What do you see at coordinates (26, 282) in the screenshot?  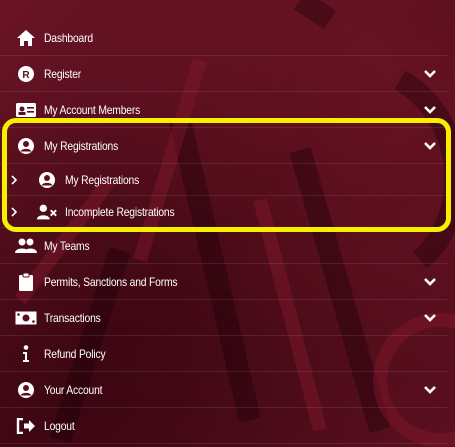 I see `clipboard-icon` at bounding box center [26, 282].